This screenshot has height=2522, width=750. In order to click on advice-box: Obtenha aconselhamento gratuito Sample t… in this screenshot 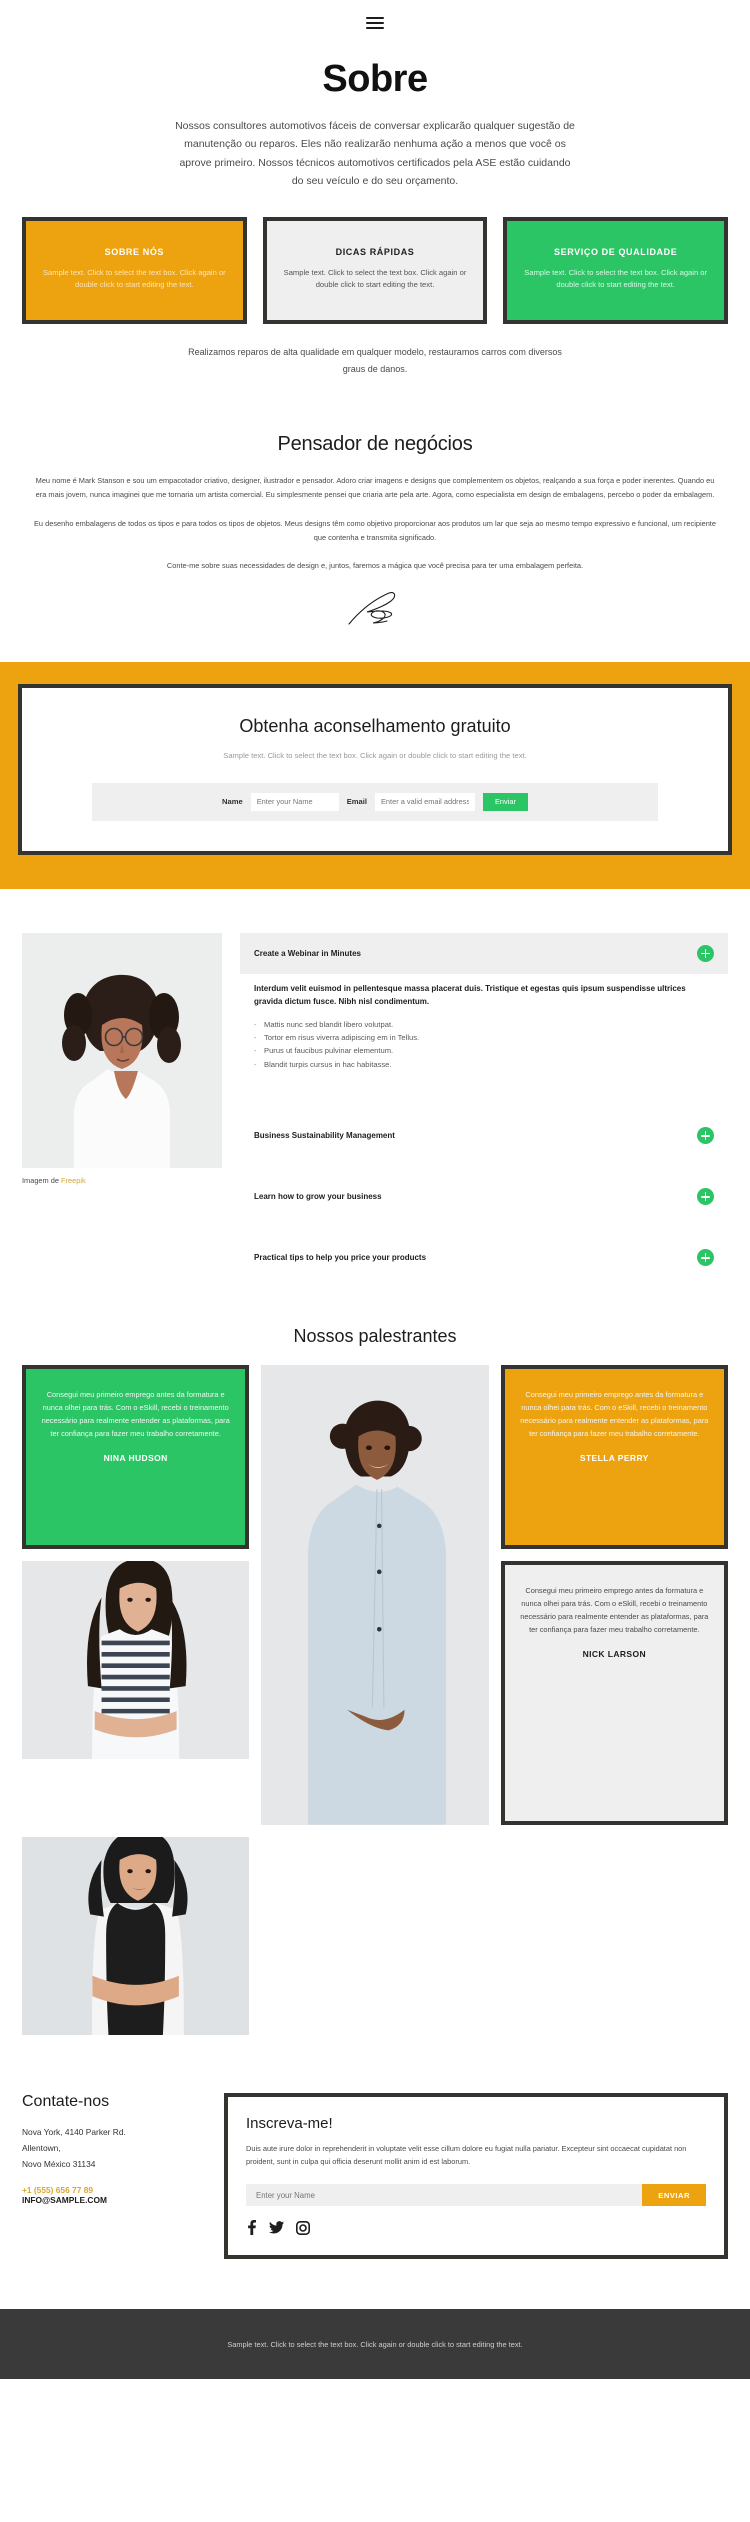, I will do `click(375, 769)`.